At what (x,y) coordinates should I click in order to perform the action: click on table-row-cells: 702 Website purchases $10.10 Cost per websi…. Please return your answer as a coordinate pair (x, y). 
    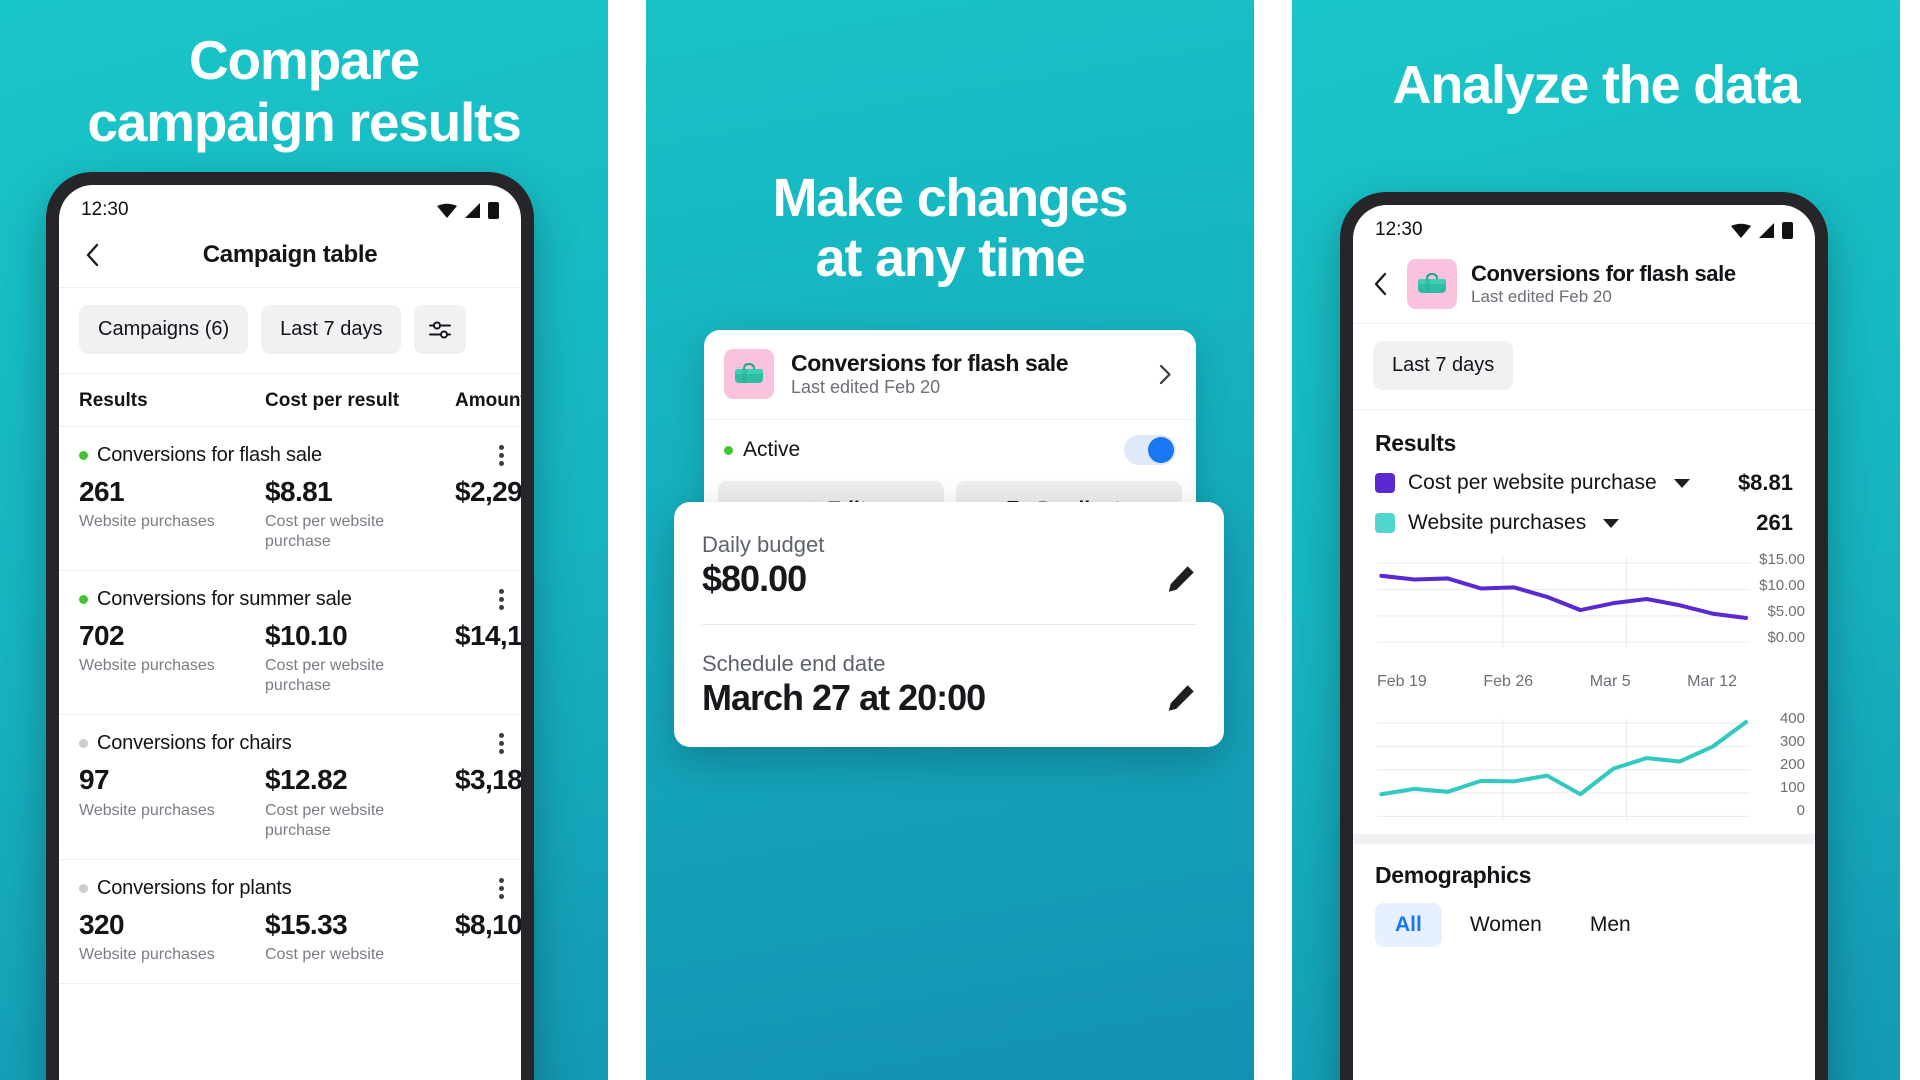
    Looking at the image, I should click on (300, 658).